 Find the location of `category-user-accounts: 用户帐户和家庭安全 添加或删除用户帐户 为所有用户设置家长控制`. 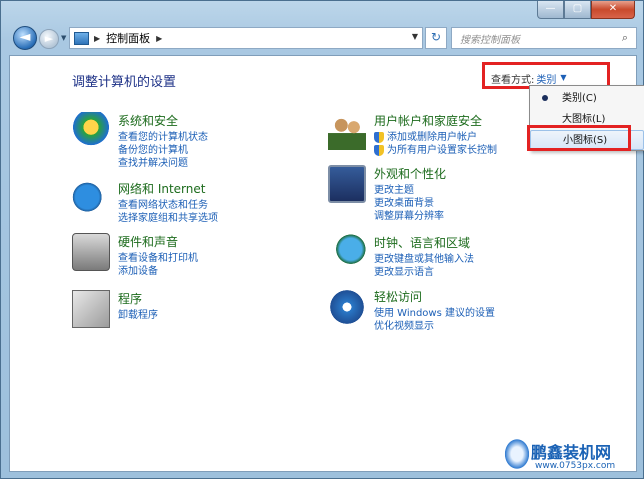

category-user-accounts: 用户帐户和家庭安全 添加或删除用户帐户 为所有用户设置家长控制 is located at coordinates (412, 134).